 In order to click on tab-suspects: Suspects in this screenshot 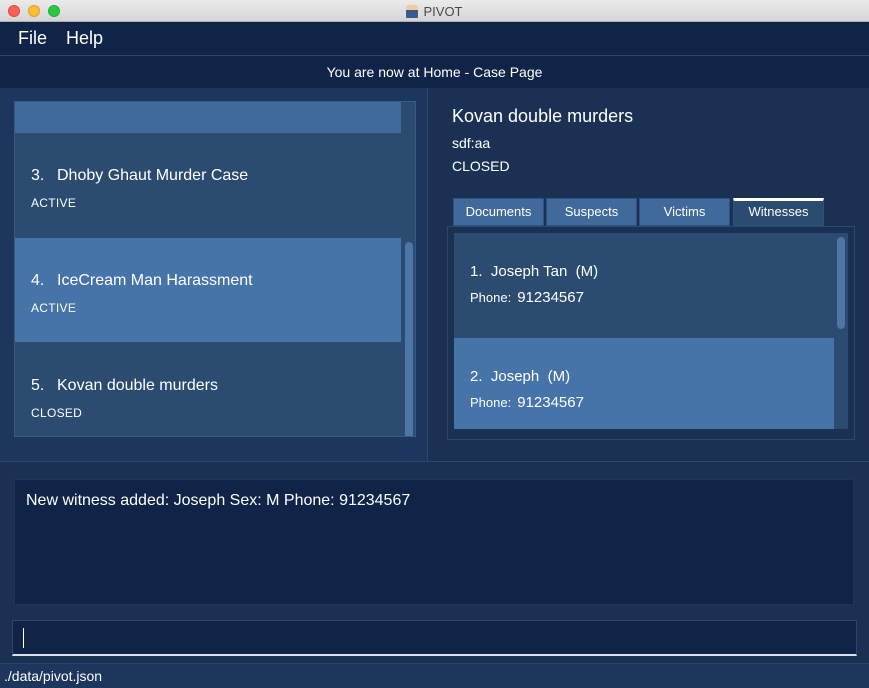, I will do `click(591, 212)`.